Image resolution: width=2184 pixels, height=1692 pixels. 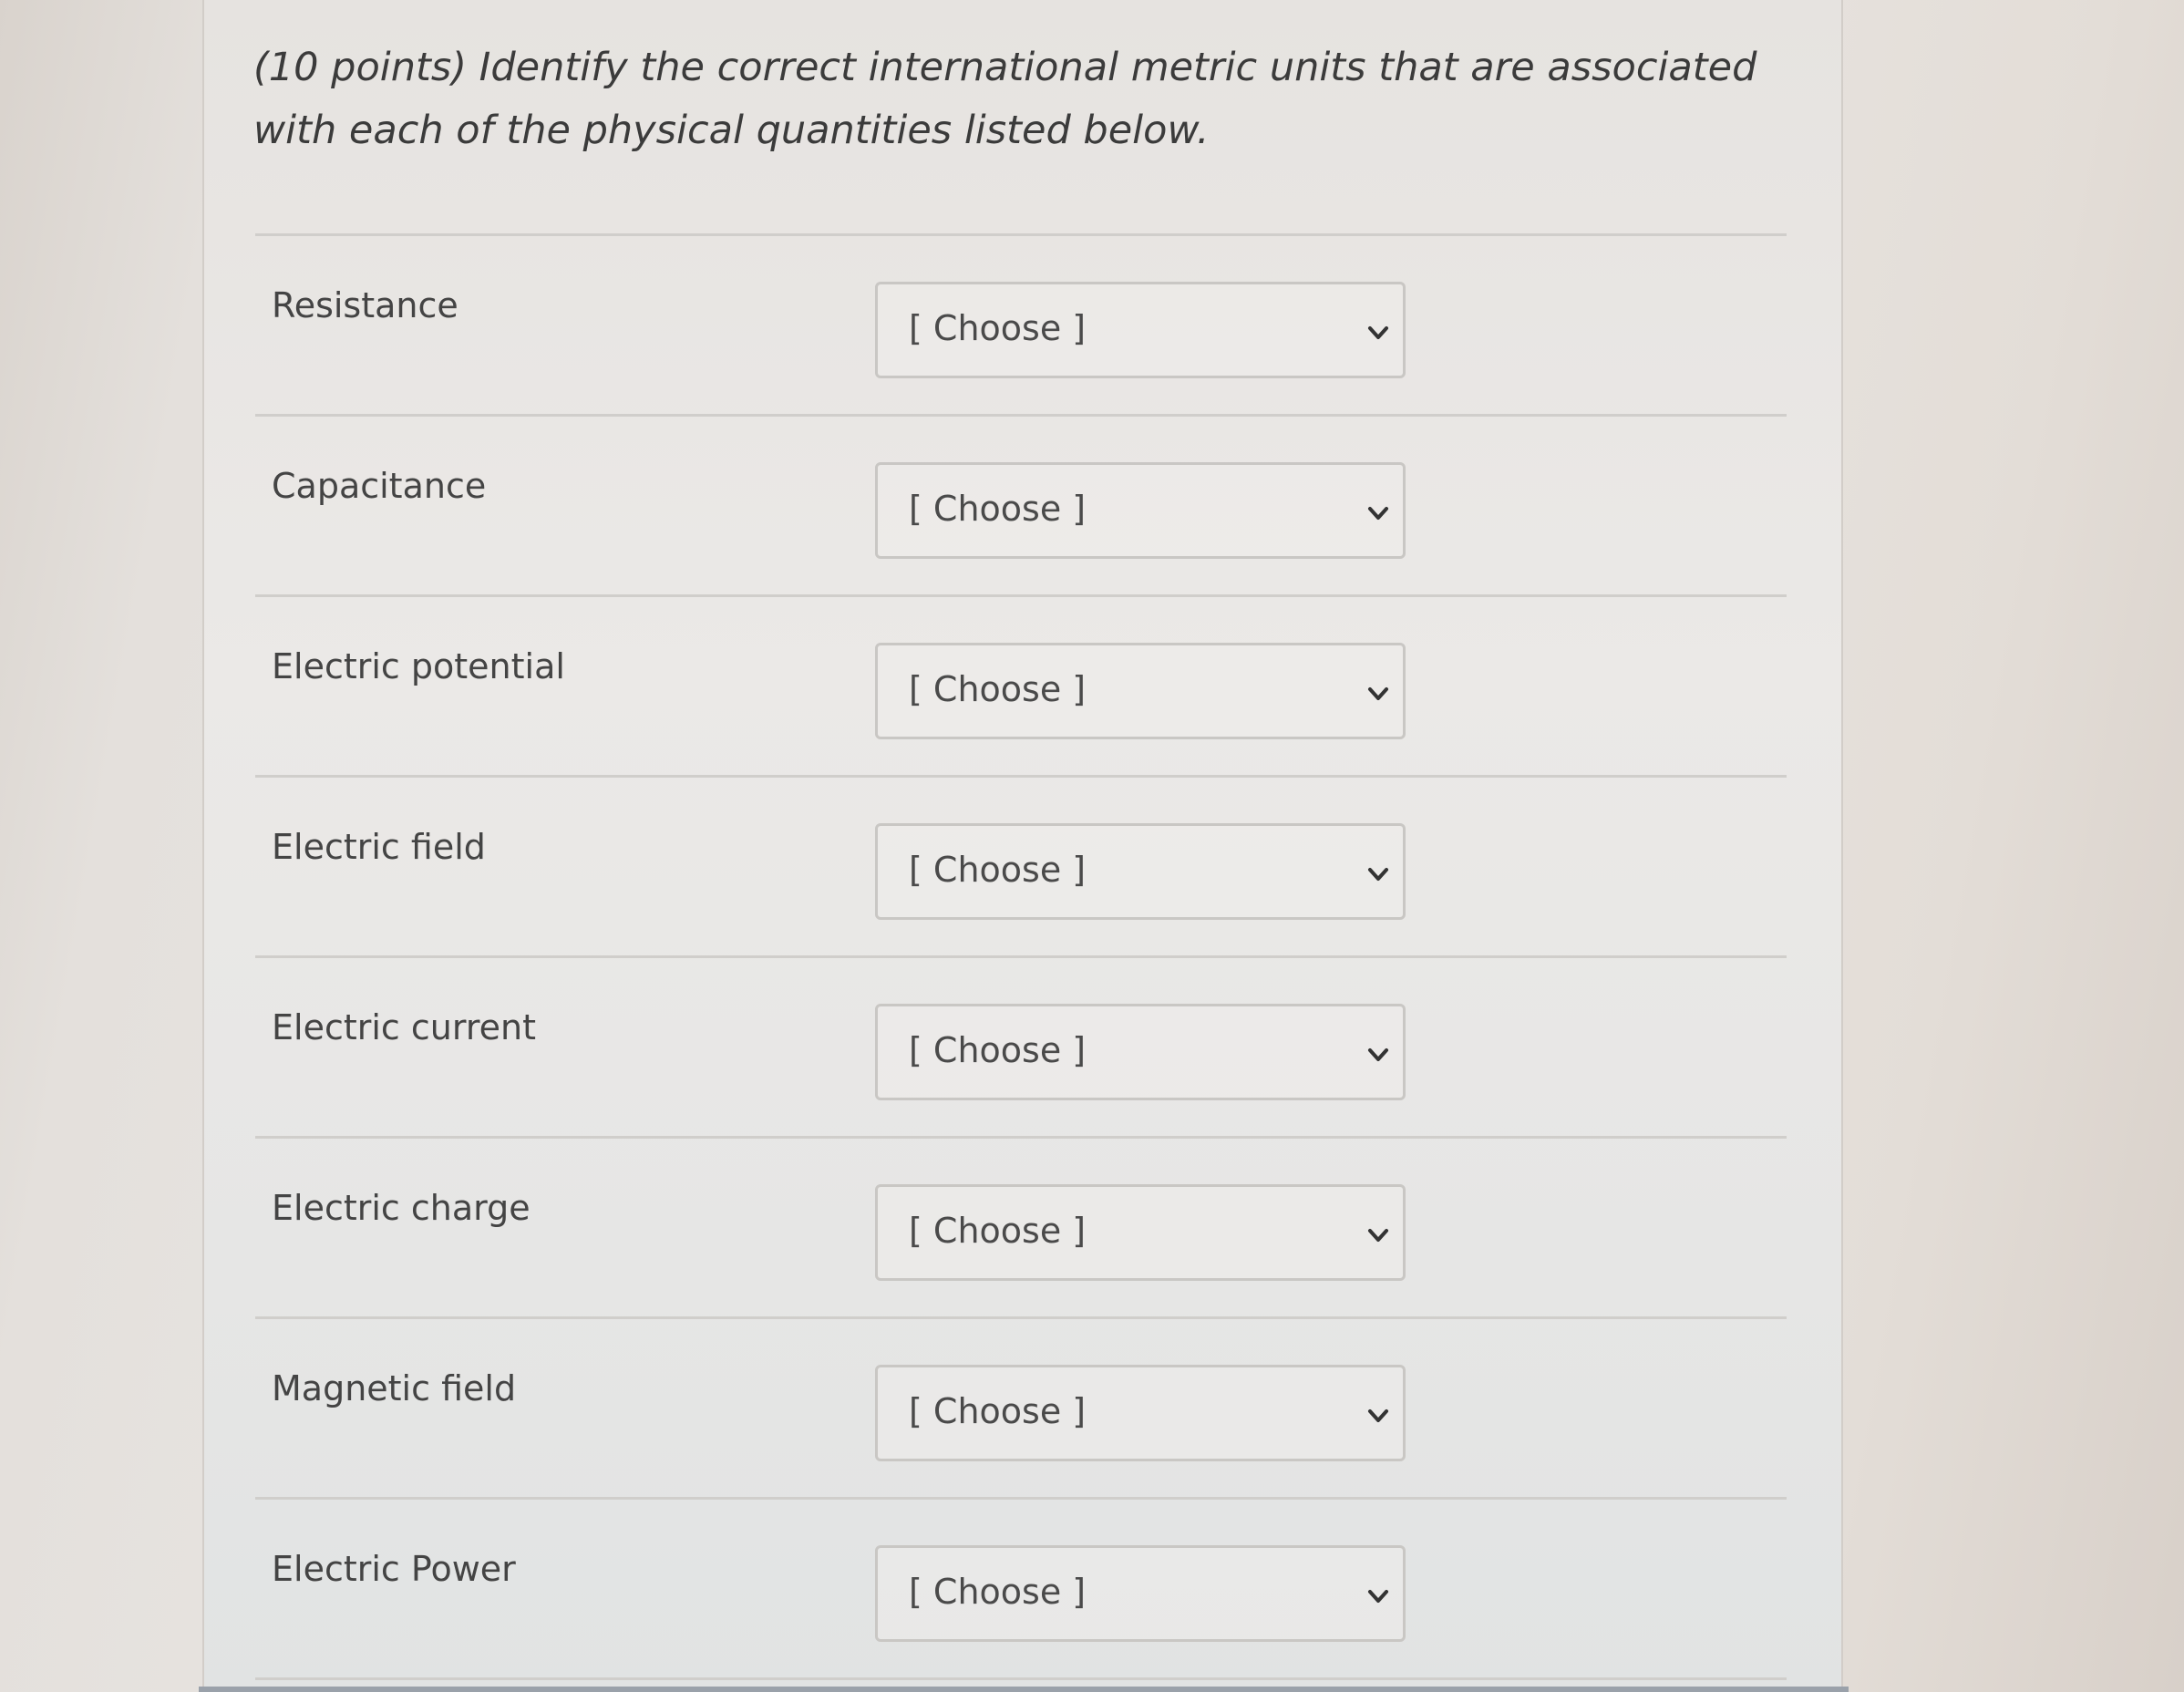 I want to click on matching-row-capacitance: Capacitance [ Choose ], so click(x=1021, y=507).